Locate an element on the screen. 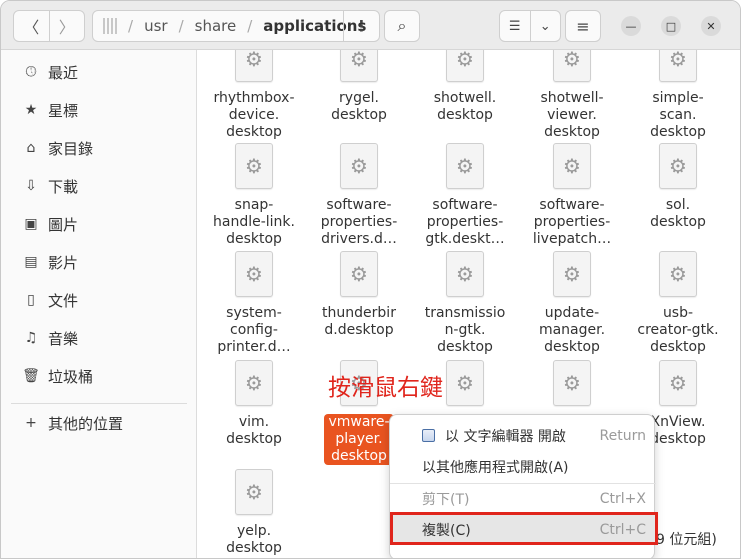 This screenshot has height=559, width=741. home-icon: ⌂ is located at coordinates (31, 148).